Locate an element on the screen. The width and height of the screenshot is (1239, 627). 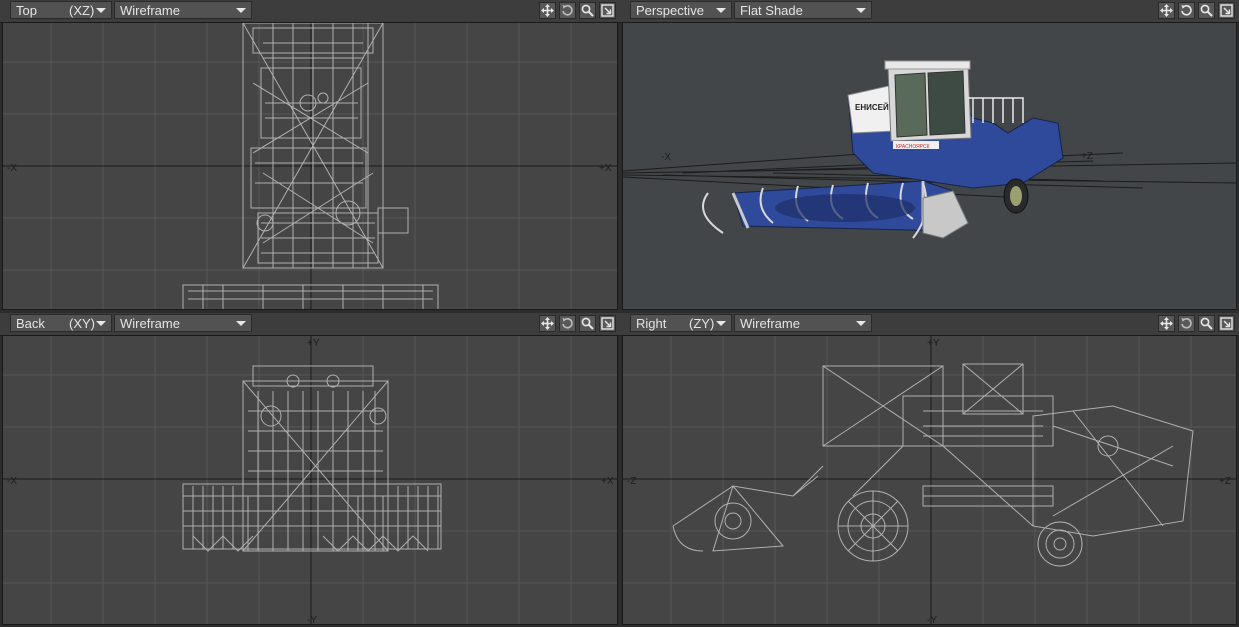
view-name: Back is located at coordinates (30, 323).